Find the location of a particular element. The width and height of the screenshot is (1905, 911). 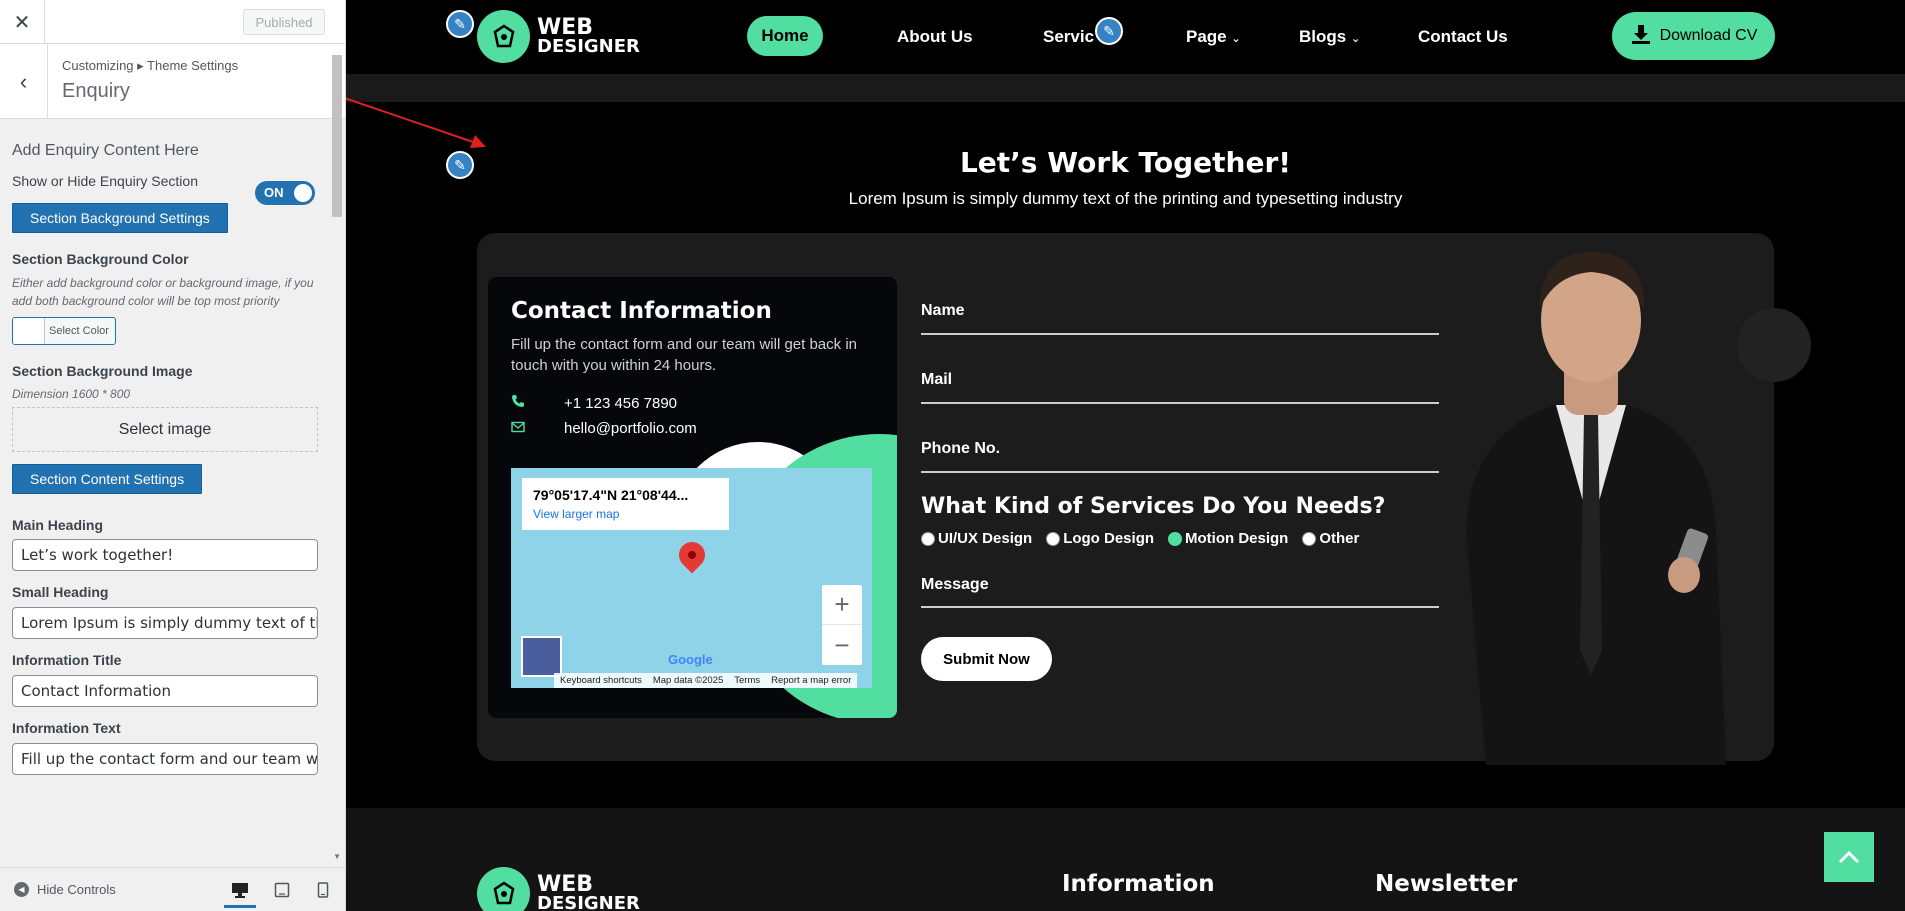

toggle-knob is located at coordinates (303, 193).